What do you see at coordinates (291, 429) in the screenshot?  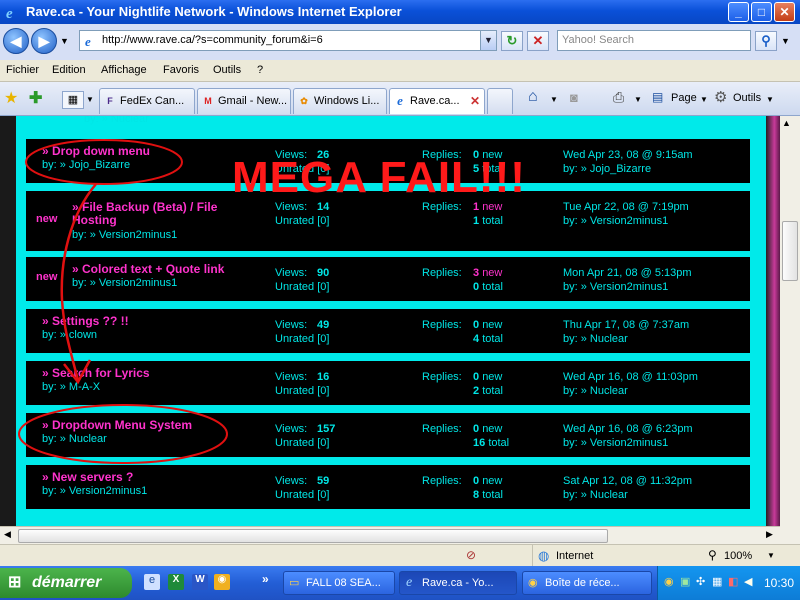 I see `views-label: Views:` at bounding box center [291, 429].